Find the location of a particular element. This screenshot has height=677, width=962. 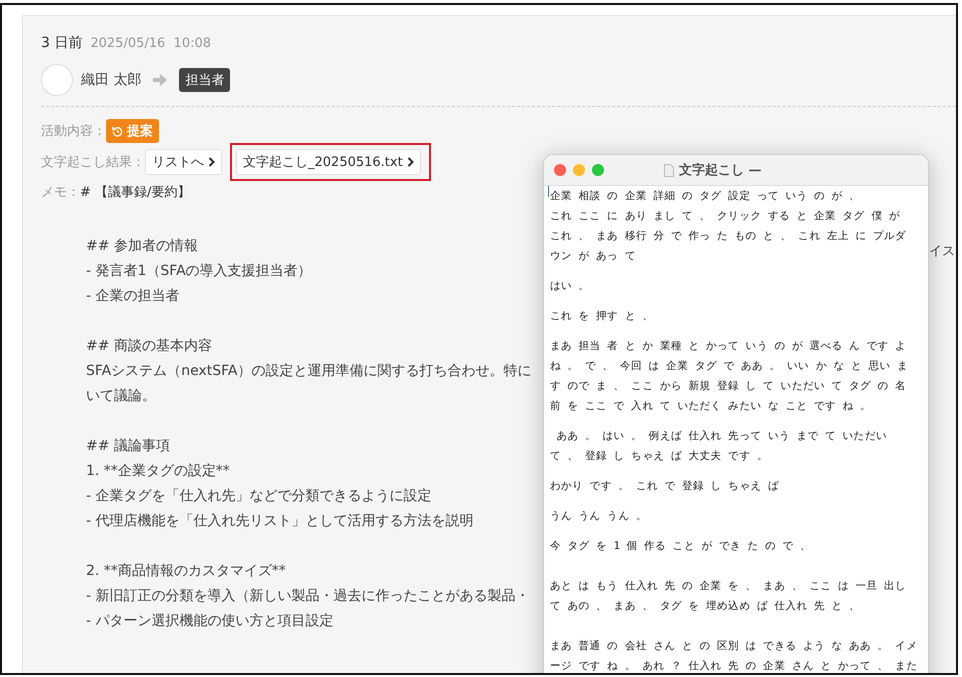

transcript-line: これ を 押す と 、 is located at coordinates (602, 316).